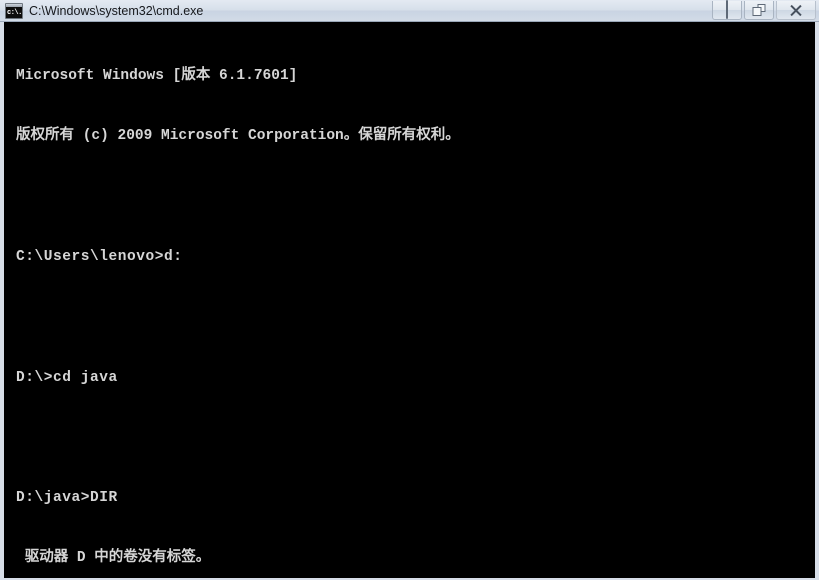 Image resolution: width=819 pixels, height=580 pixels. I want to click on console-line: Microsoft Windows [版本 6.1.7601], so click(157, 76).